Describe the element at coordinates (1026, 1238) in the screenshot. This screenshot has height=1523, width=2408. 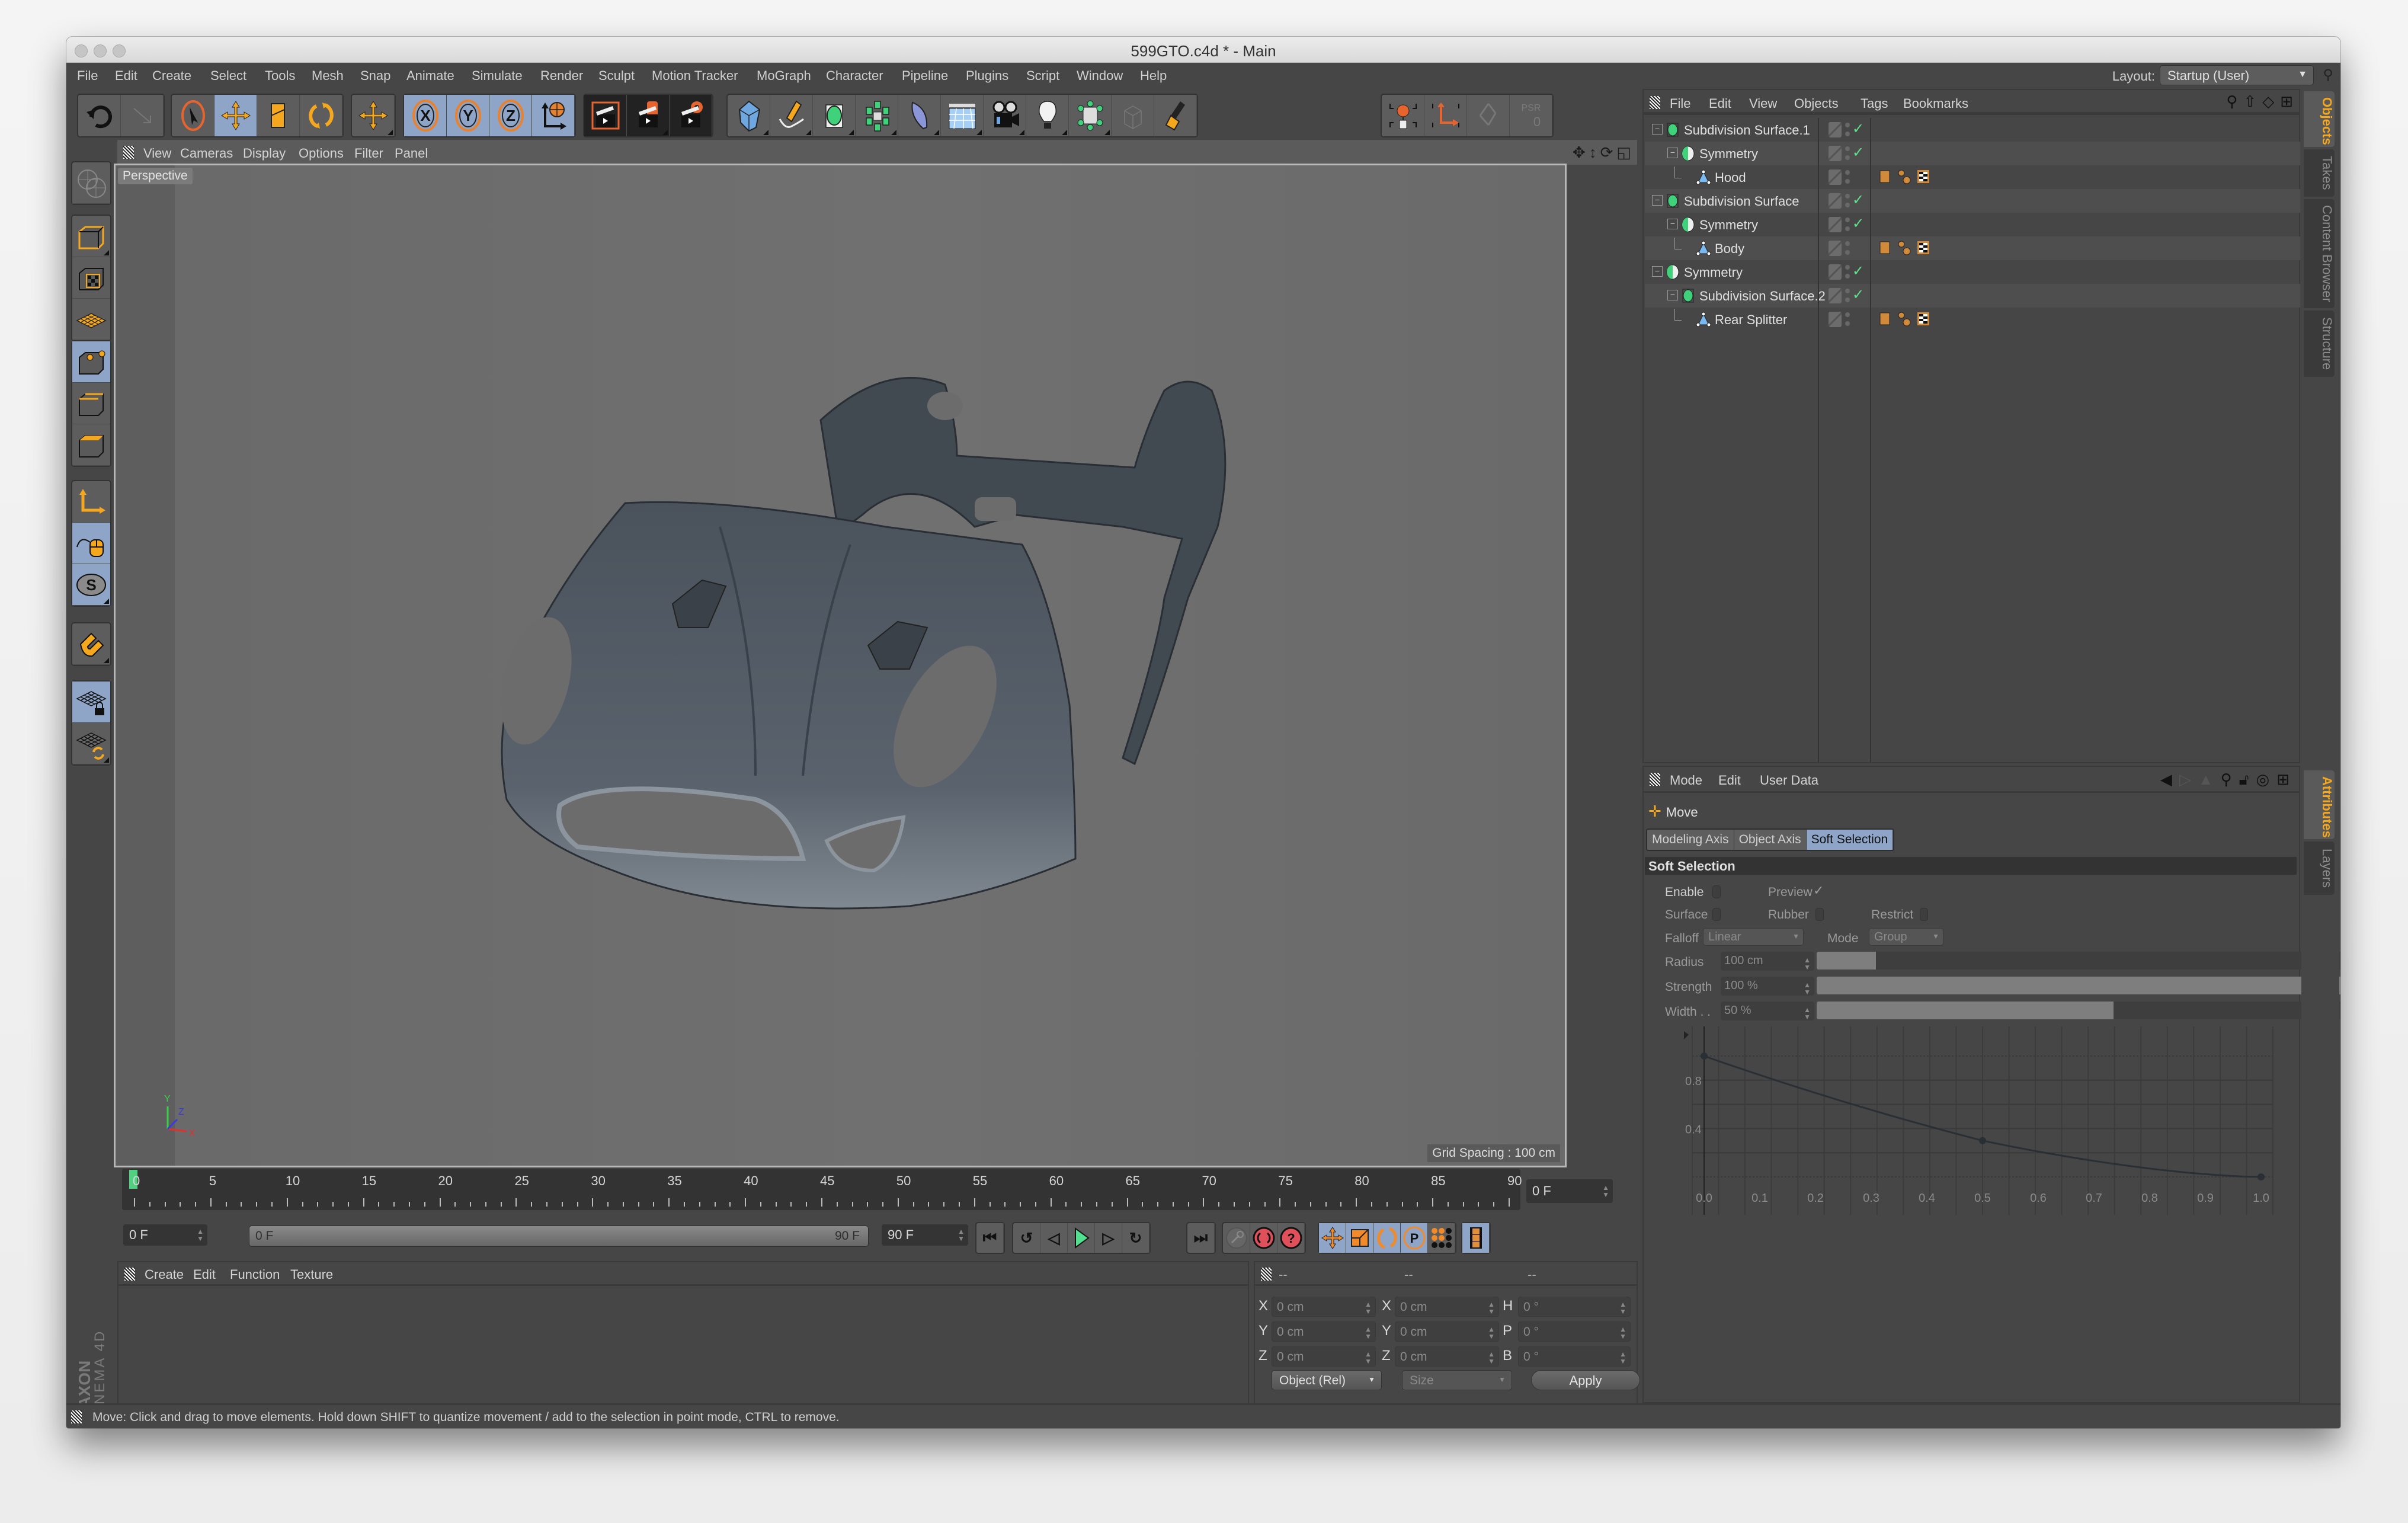
I see `previous-key-button: ↺` at that location.